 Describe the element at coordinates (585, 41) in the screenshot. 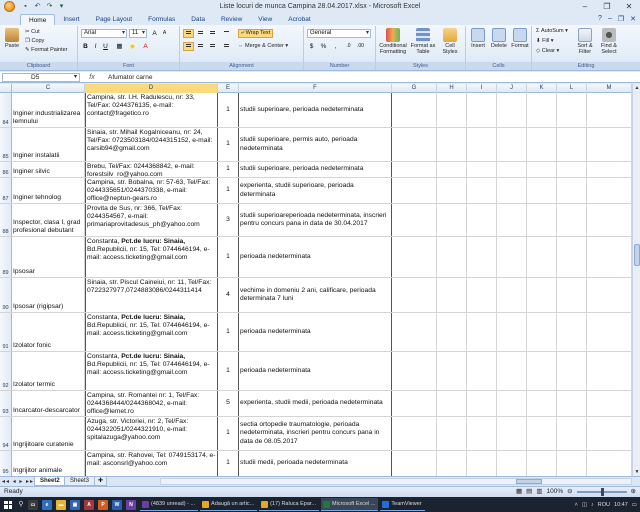

I see `sort-filter-button: Sort & Filter` at that location.